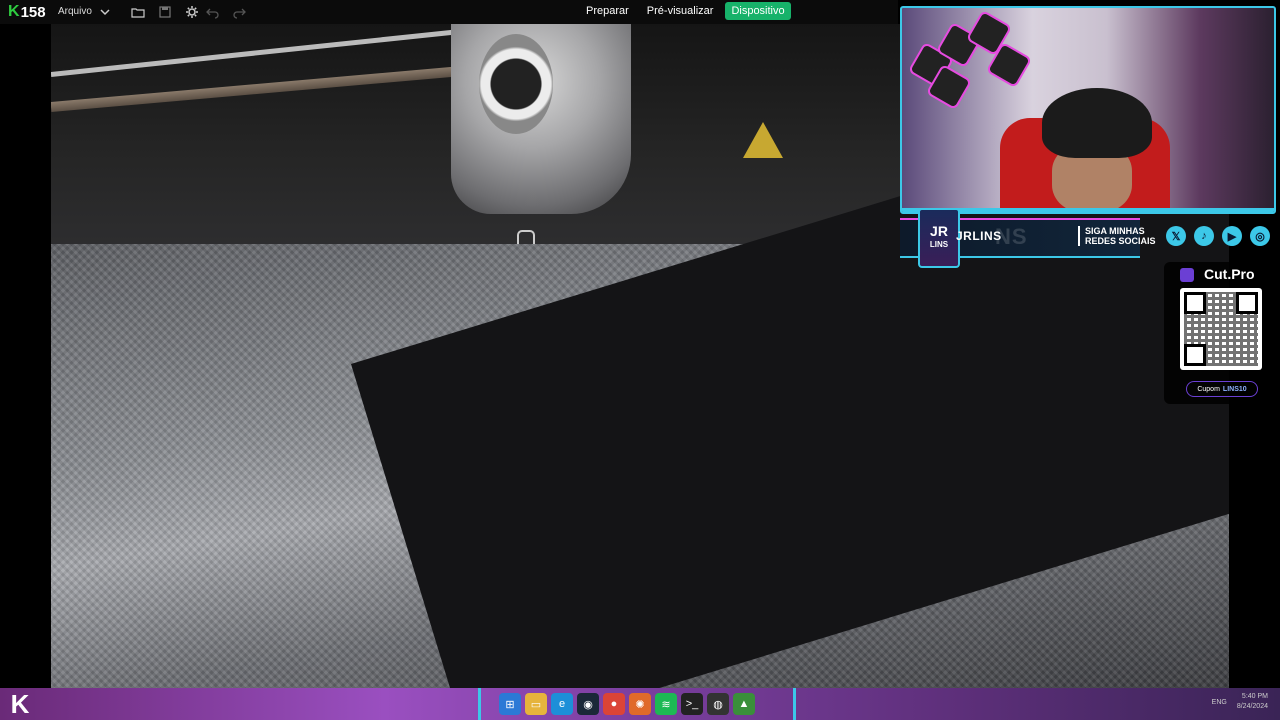 The width and height of the screenshot is (1280, 720). Describe the element at coordinates (165, 12) in the screenshot. I see `save-icon` at that location.